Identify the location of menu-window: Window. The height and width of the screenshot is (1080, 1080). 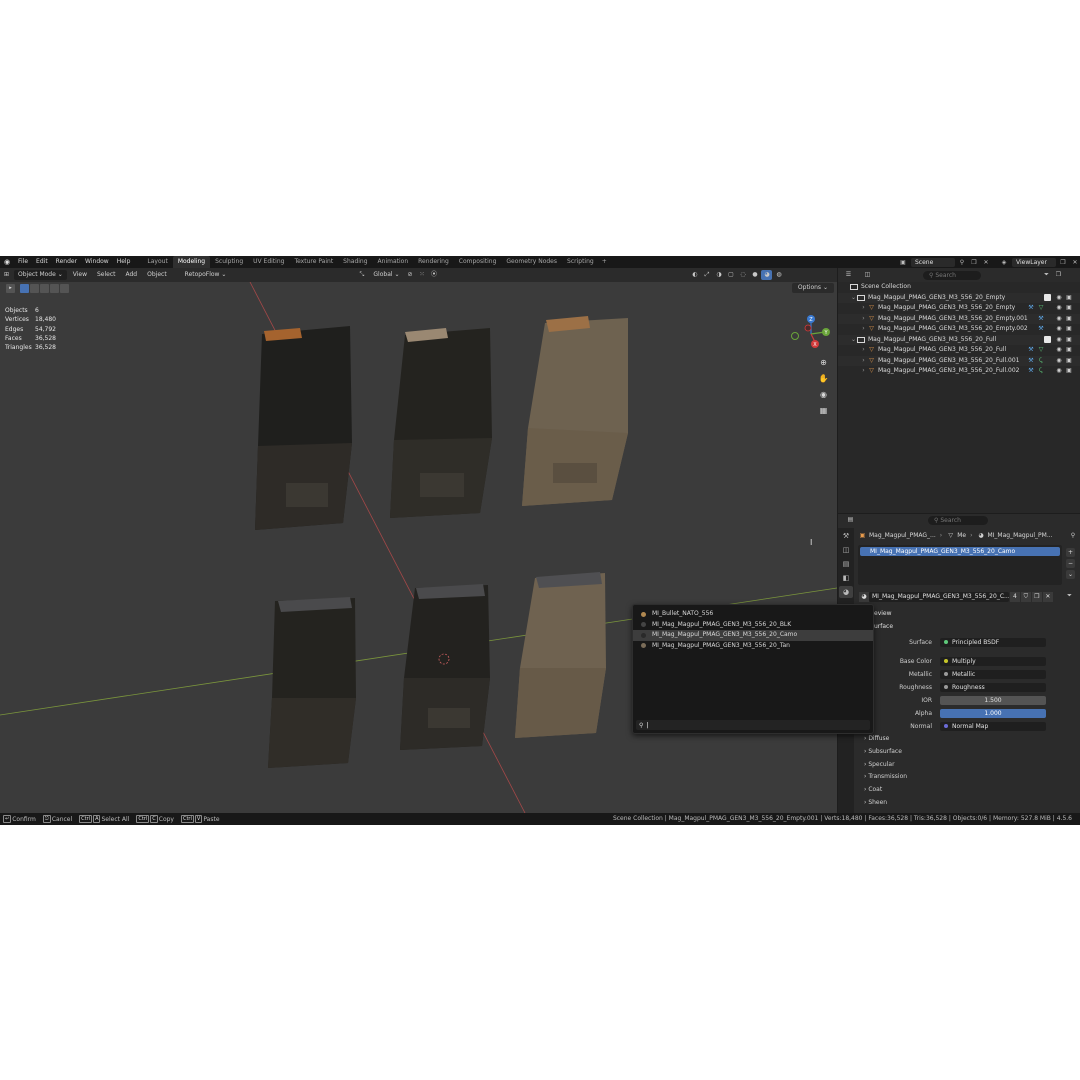
(97, 262).